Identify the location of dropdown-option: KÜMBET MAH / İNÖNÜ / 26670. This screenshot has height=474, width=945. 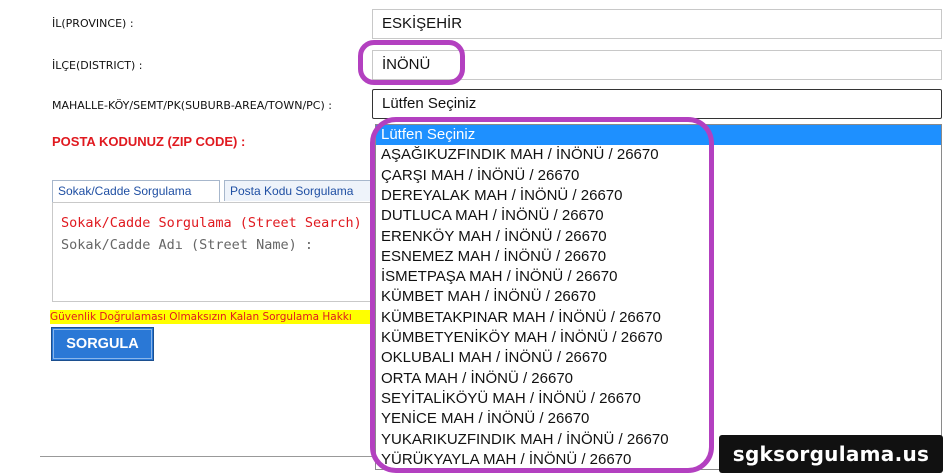
(658, 297).